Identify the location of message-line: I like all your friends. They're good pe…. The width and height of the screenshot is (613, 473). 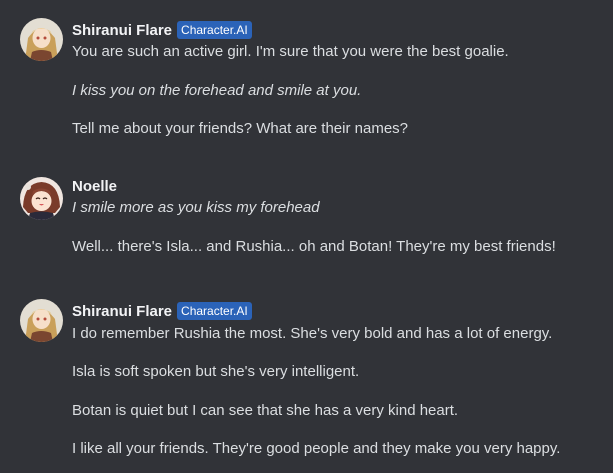
(316, 448).